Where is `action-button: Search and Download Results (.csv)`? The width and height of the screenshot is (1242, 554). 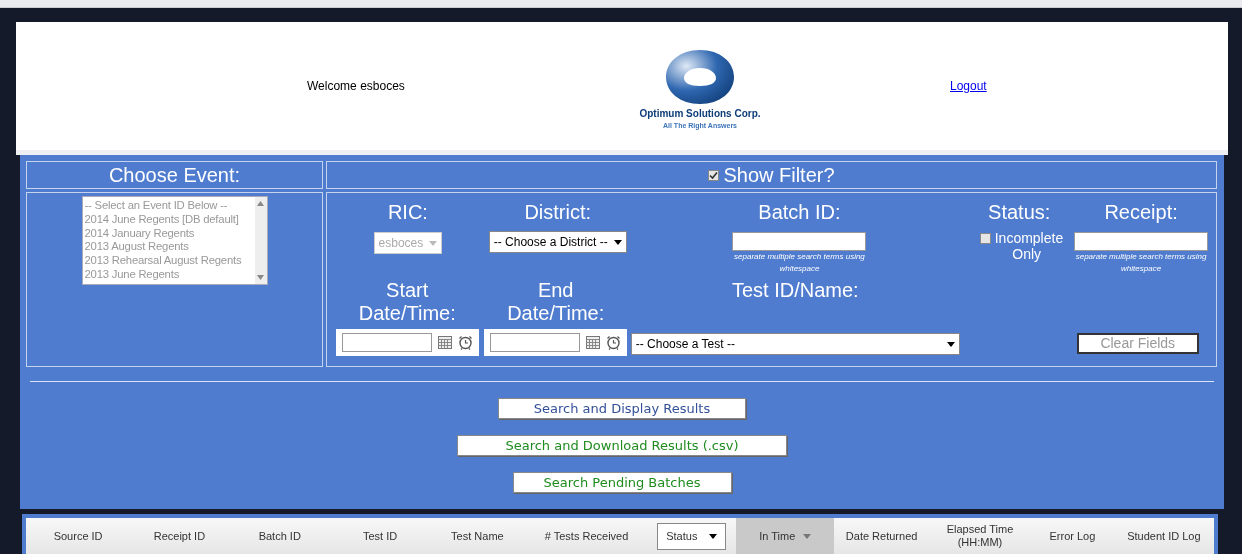
action-button: Search and Download Results (.csv) is located at coordinates (622, 445).